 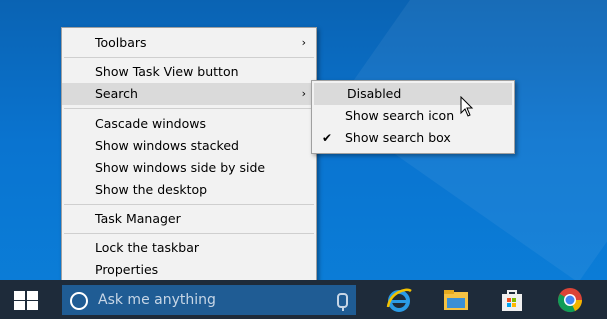 I want to click on menu-item-cascade-windows: Cascade windows, so click(x=189, y=124).